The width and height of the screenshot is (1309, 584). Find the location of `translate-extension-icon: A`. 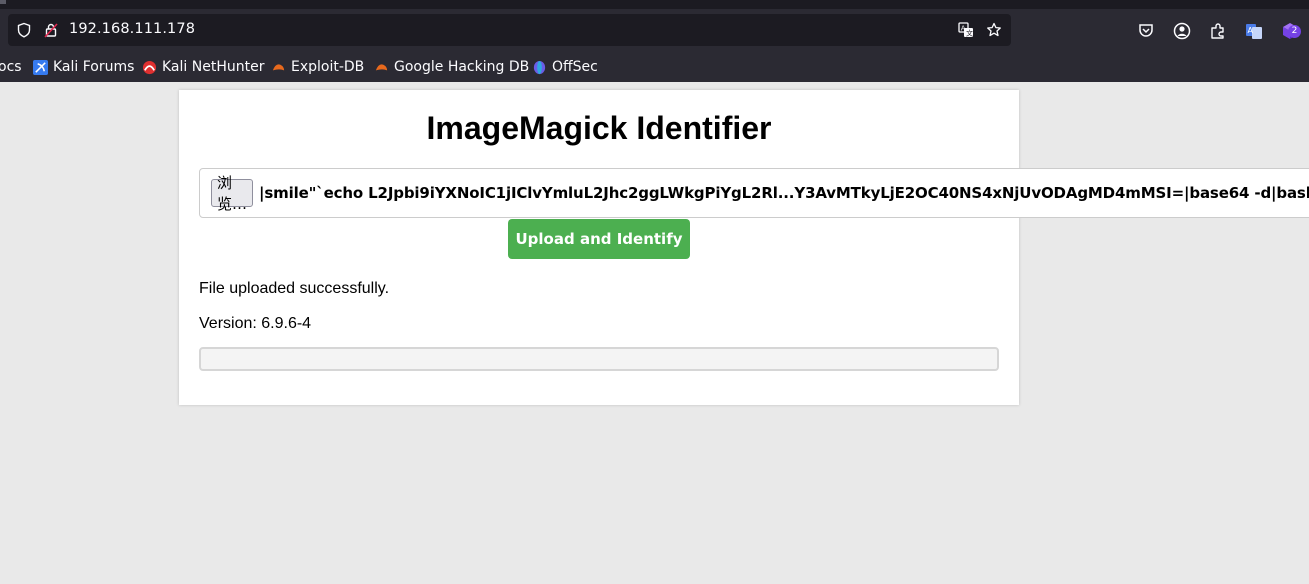

translate-extension-icon: A is located at coordinates (1254, 31).